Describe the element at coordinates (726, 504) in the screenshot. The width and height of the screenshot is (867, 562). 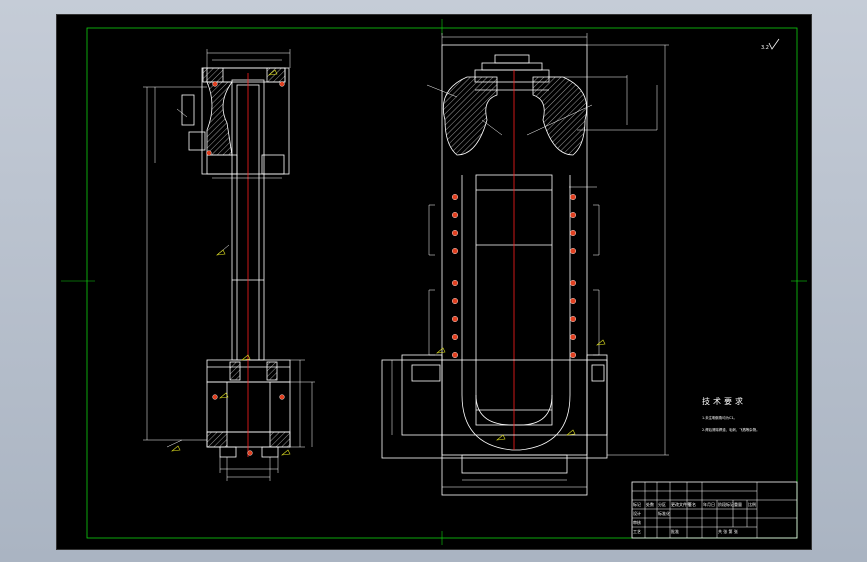
I see `svg-text: 阶段标记` at that location.